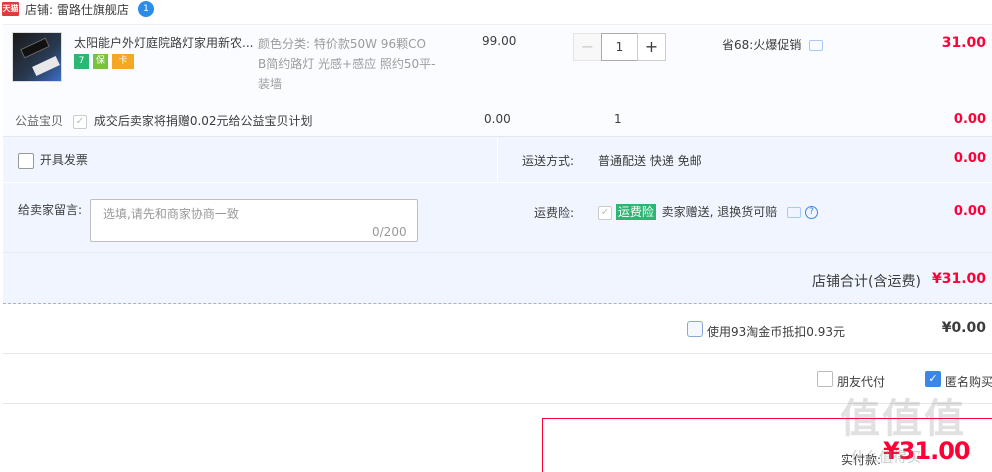 The width and height of the screenshot is (992, 472). What do you see at coordinates (50, 210) in the screenshot?
I see `message-label: 给卖家留言:` at bounding box center [50, 210].